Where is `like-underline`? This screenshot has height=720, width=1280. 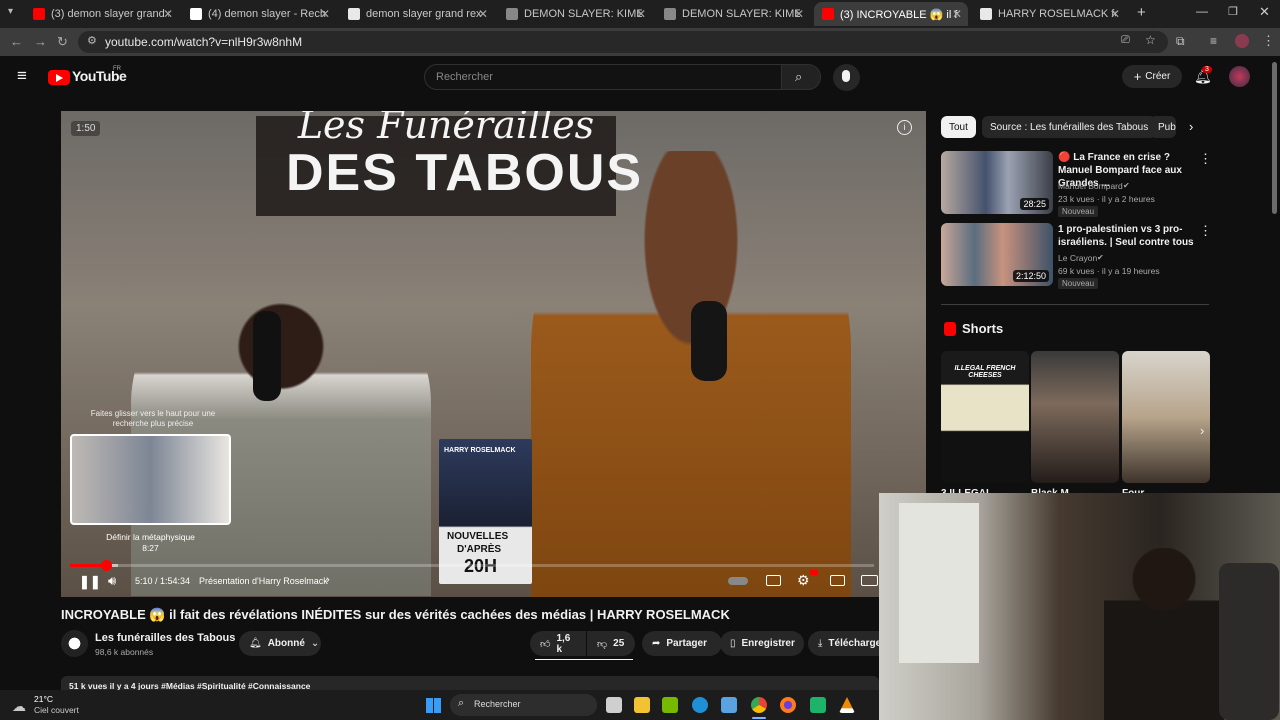 like-underline is located at coordinates (584, 659).